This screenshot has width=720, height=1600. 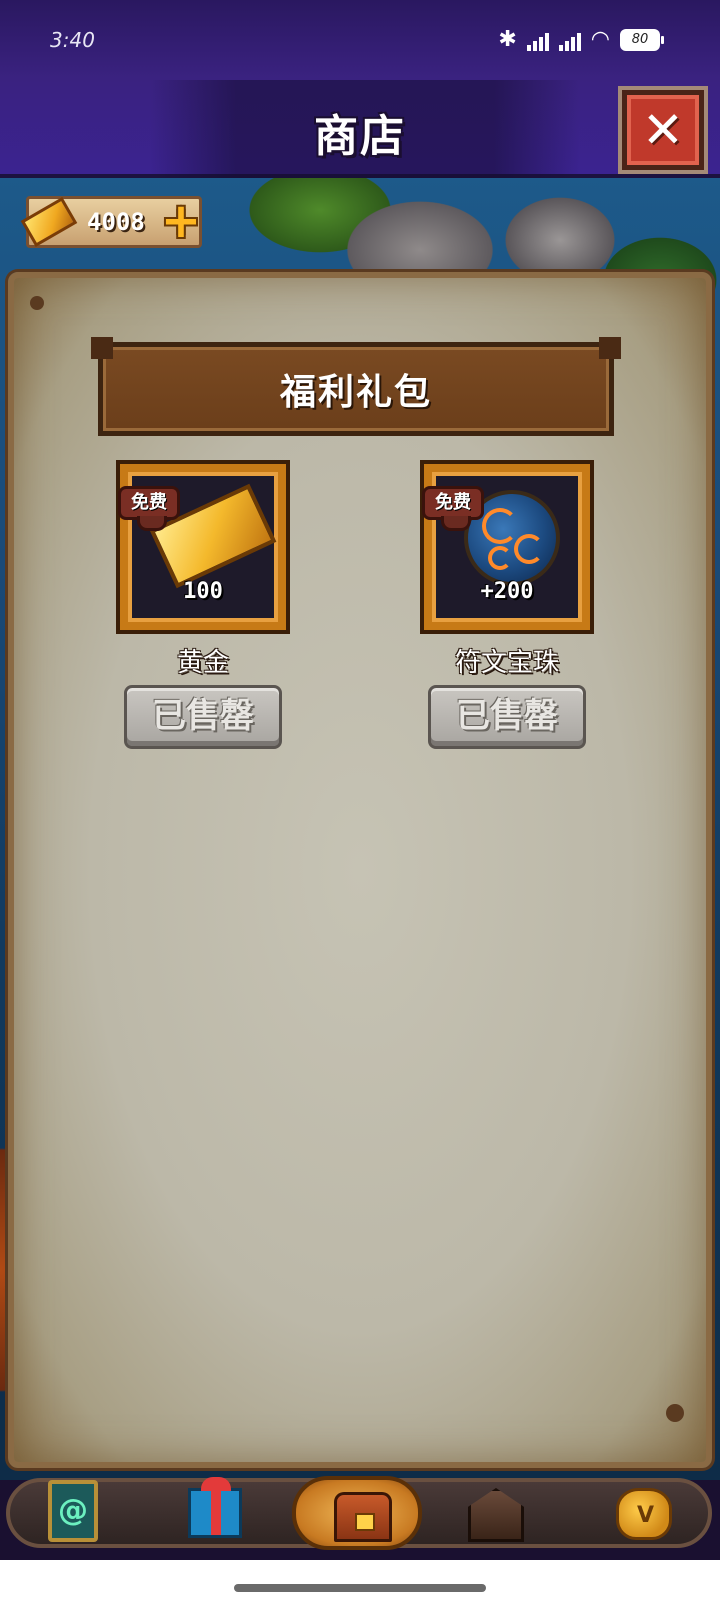 I want to click on bottom-nav, so click(x=360, y=1517).